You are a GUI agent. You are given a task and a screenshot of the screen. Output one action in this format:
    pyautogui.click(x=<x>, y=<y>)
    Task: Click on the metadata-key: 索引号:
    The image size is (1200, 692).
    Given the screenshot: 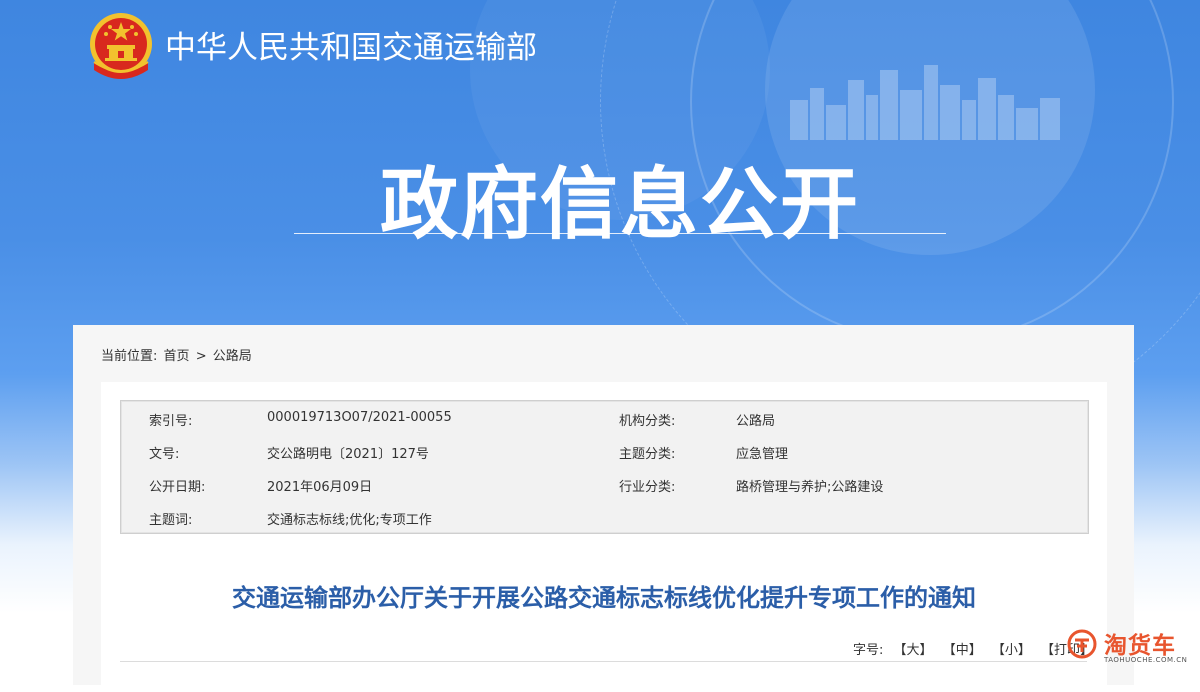 What is the action you would take?
    pyautogui.click(x=171, y=421)
    